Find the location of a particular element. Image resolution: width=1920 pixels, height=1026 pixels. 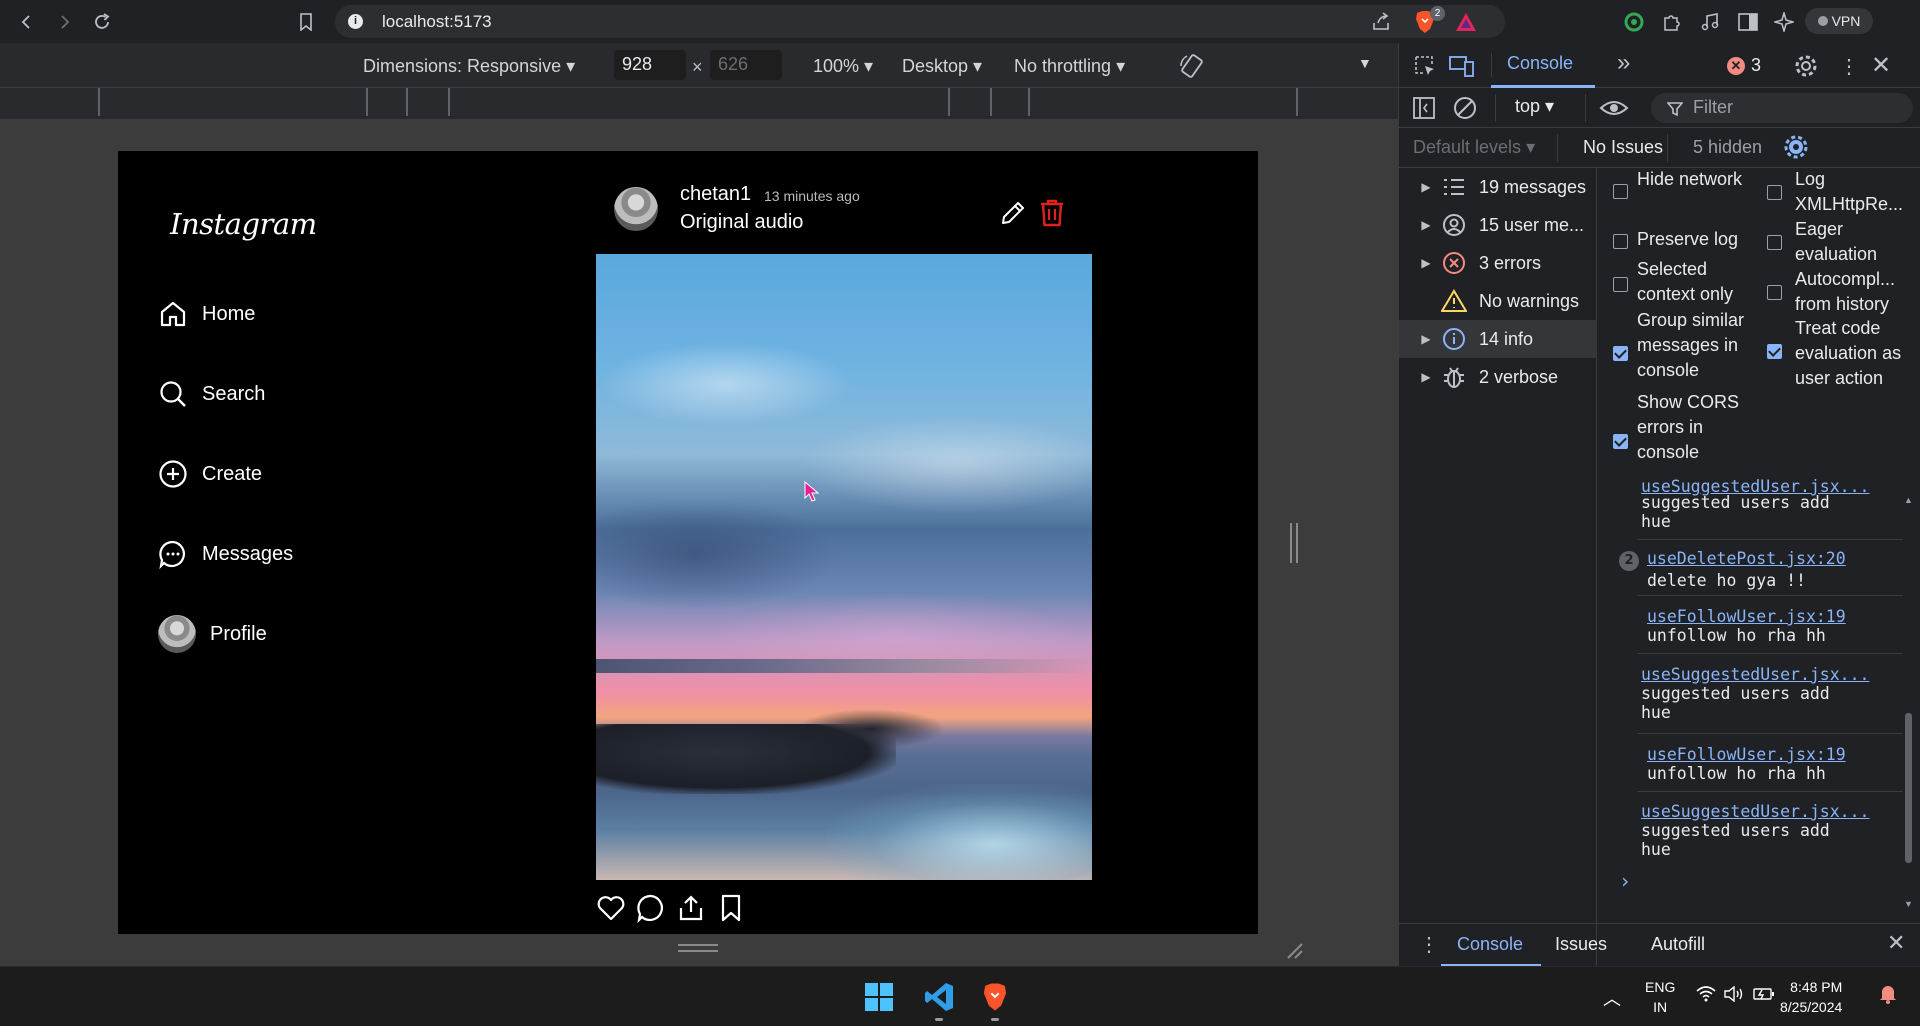

close-drawer-icon: ✕ is located at coordinates (1896, 943).